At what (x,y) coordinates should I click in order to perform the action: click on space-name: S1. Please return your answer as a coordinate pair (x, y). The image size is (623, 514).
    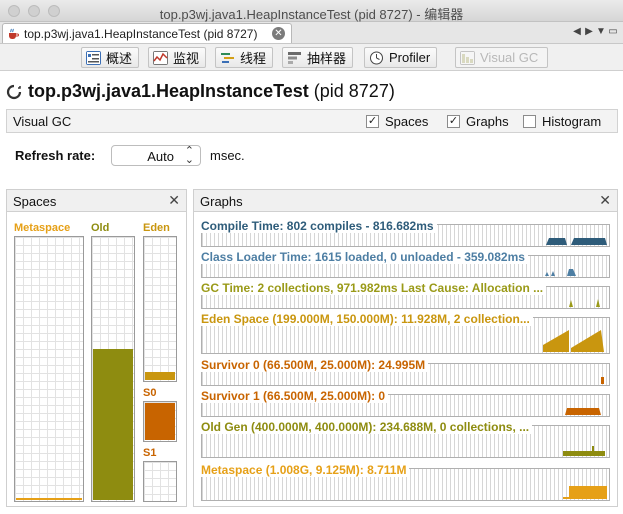
    Looking at the image, I should click on (150, 453).